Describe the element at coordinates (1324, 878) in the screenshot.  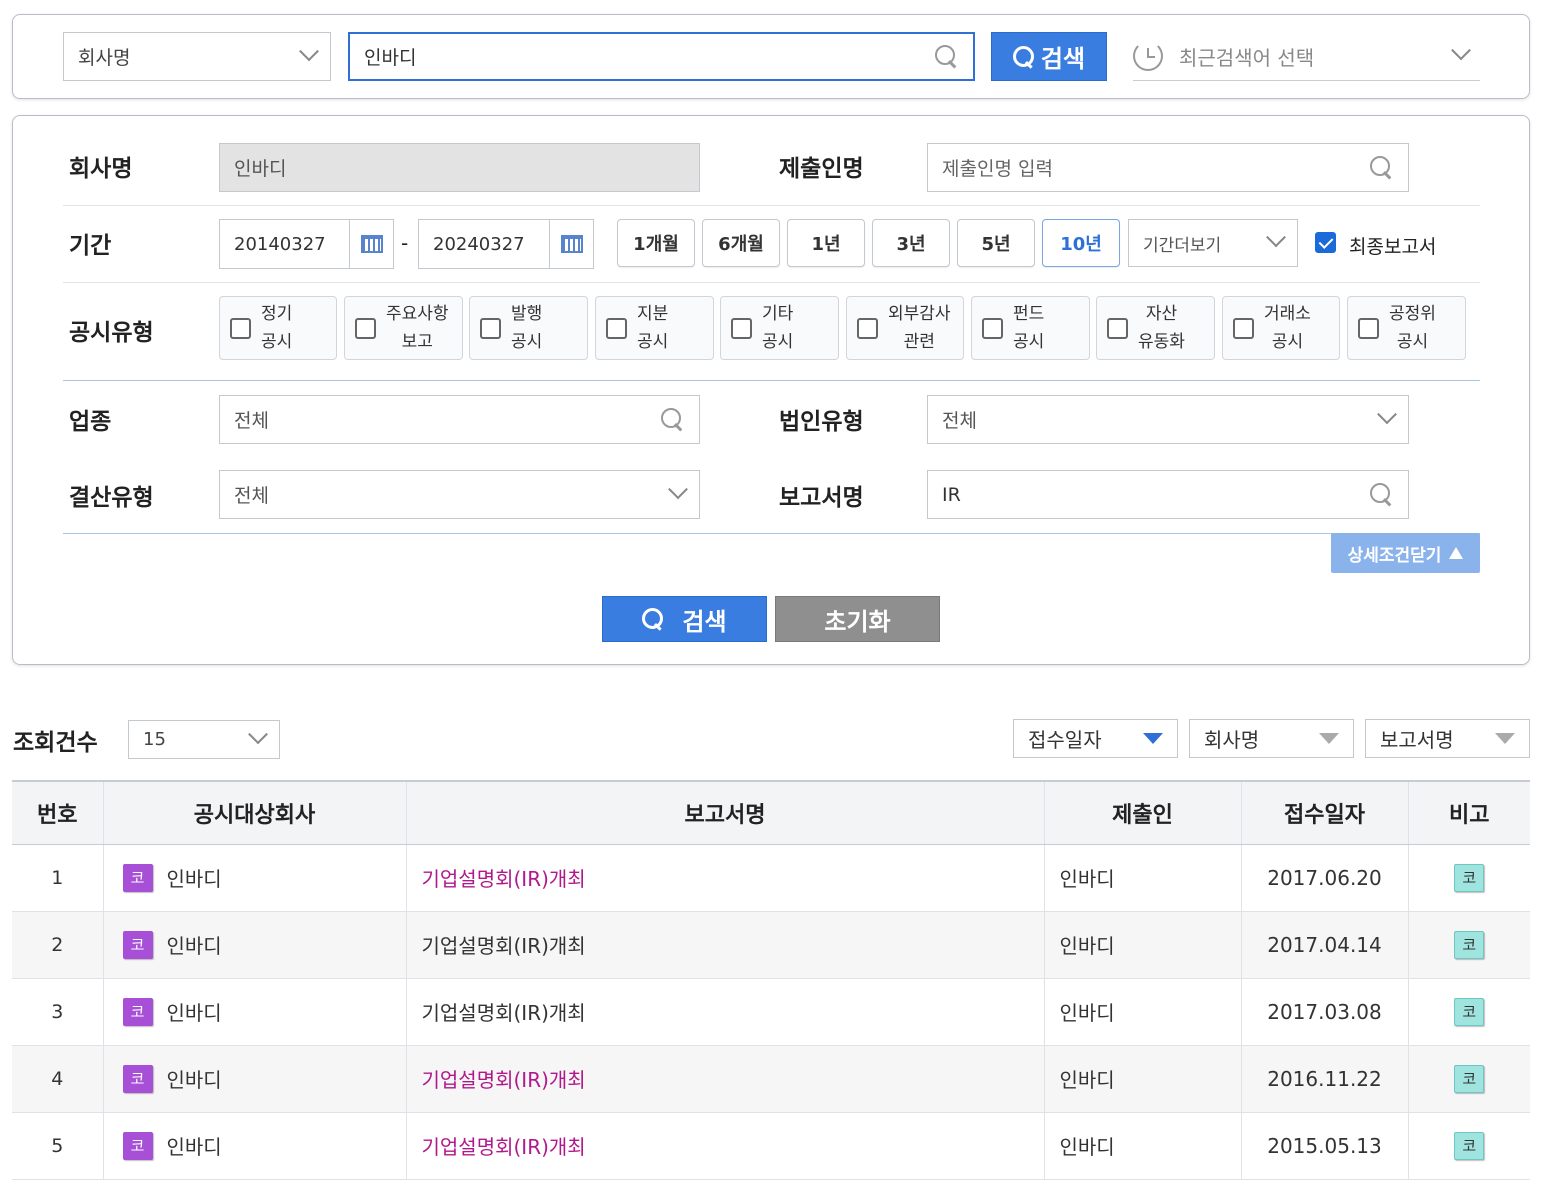
I see `date-cell: 2017.06.20` at that location.